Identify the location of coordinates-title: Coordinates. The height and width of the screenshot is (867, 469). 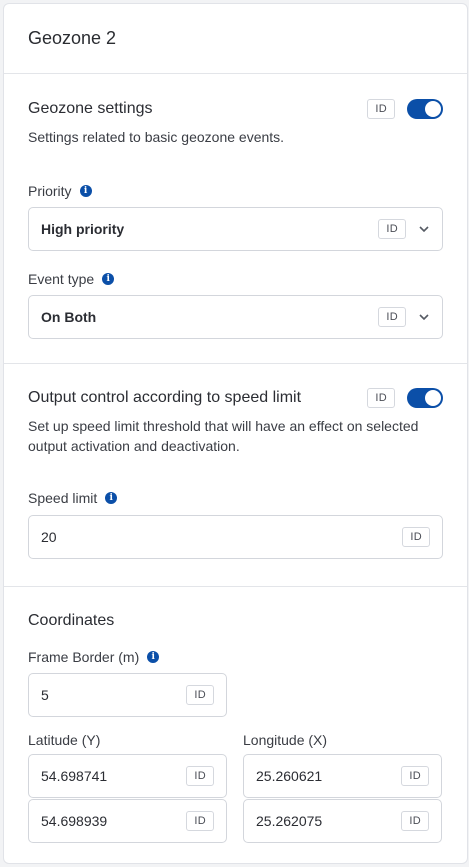
(71, 620).